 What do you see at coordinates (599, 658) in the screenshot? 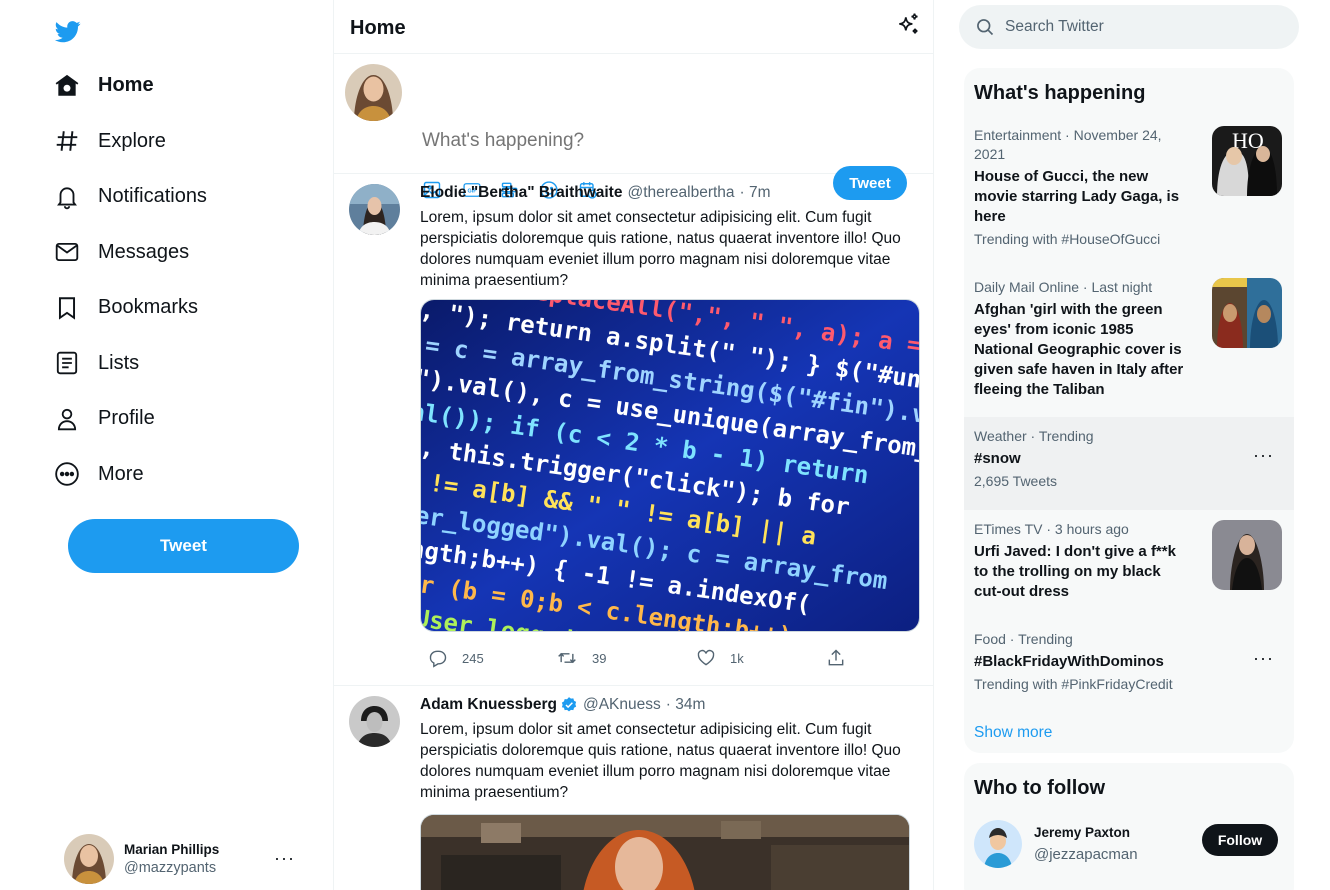
I see `retweet-count: 39` at bounding box center [599, 658].